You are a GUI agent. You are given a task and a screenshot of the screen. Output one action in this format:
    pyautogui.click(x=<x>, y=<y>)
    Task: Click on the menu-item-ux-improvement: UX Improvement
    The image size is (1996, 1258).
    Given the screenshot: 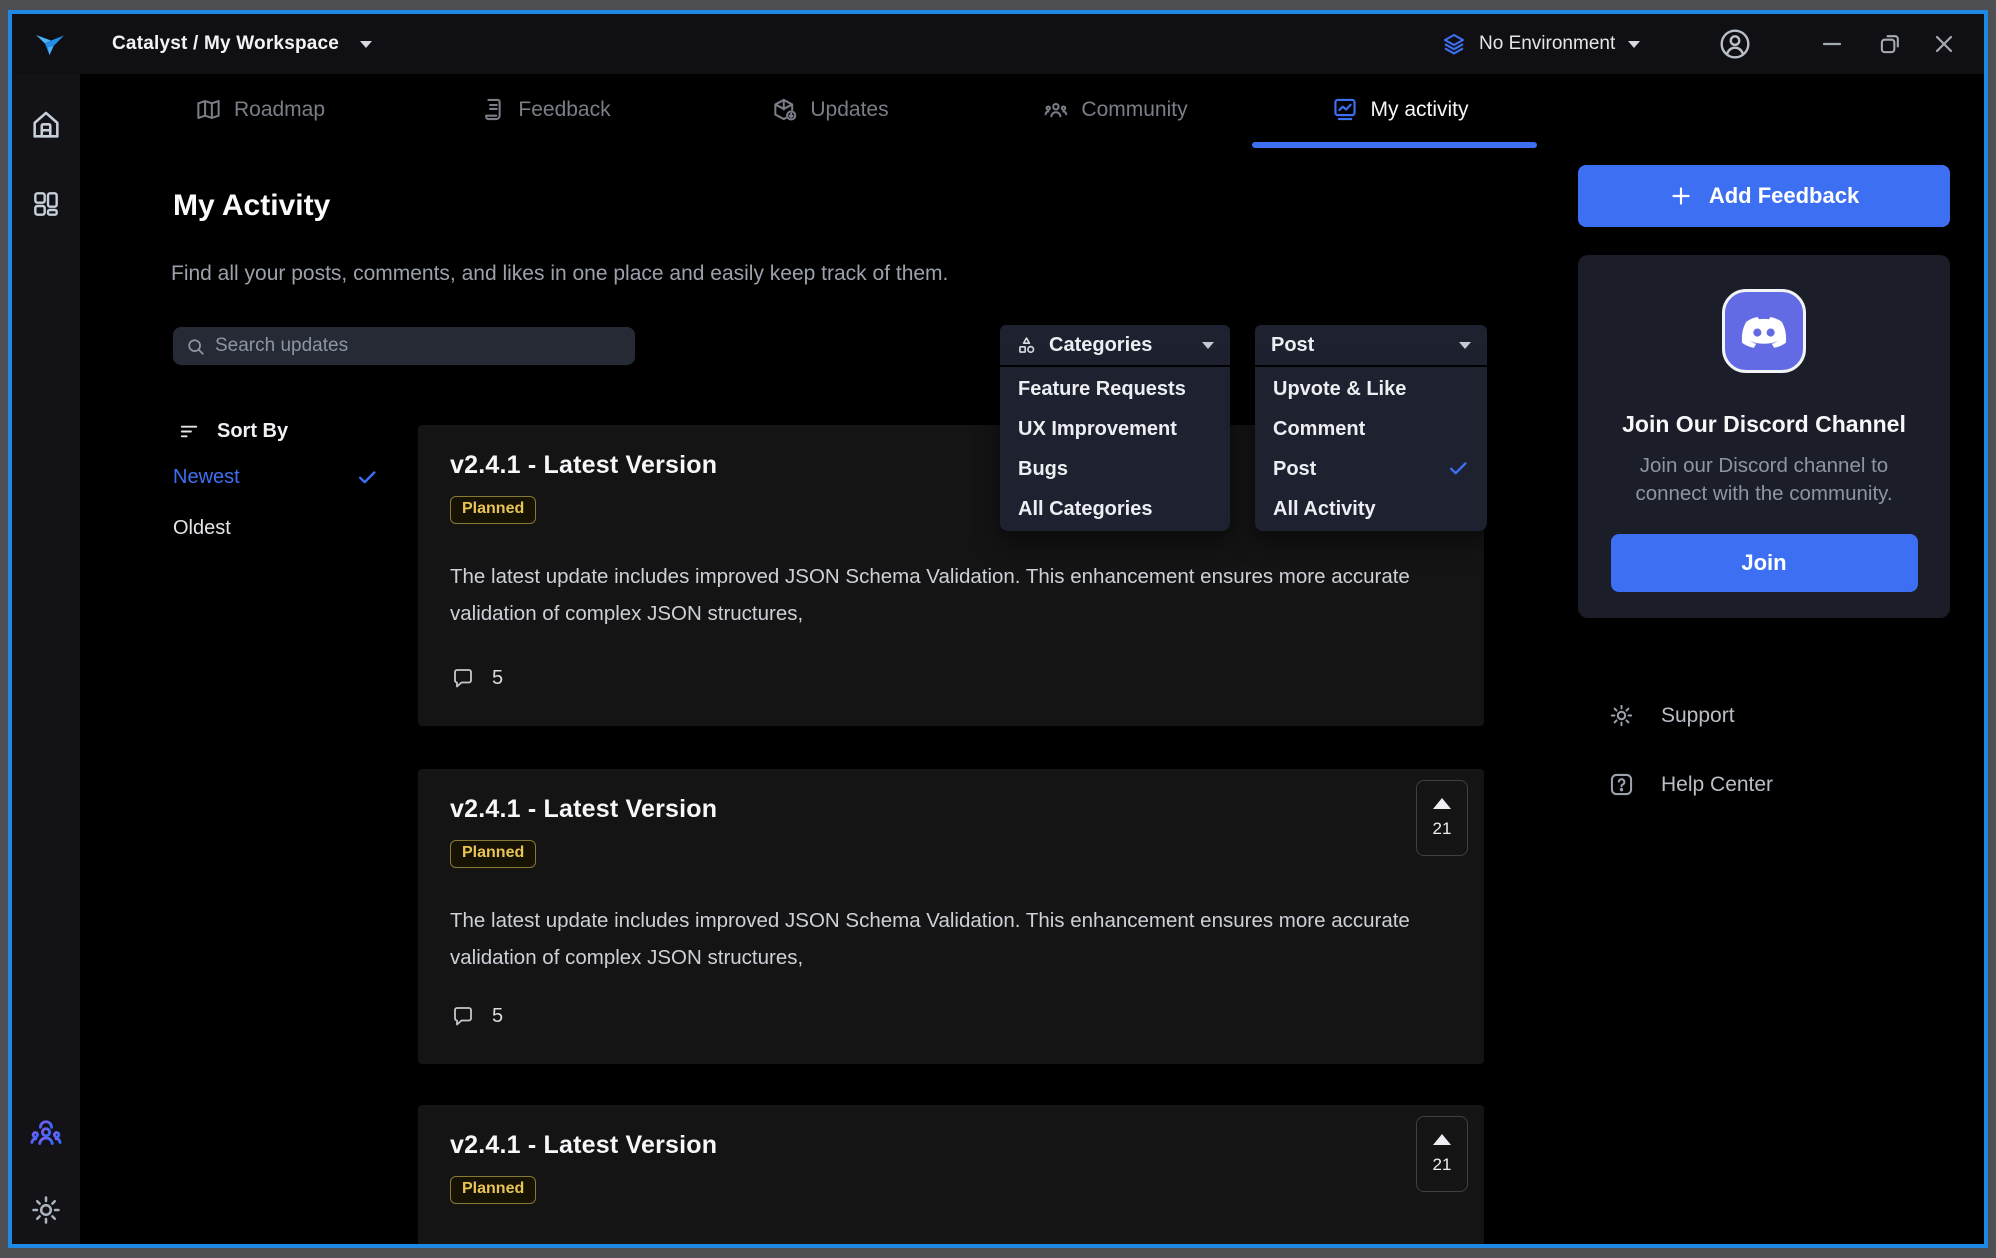 What is the action you would take?
    pyautogui.click(x=1115, y=429)
    